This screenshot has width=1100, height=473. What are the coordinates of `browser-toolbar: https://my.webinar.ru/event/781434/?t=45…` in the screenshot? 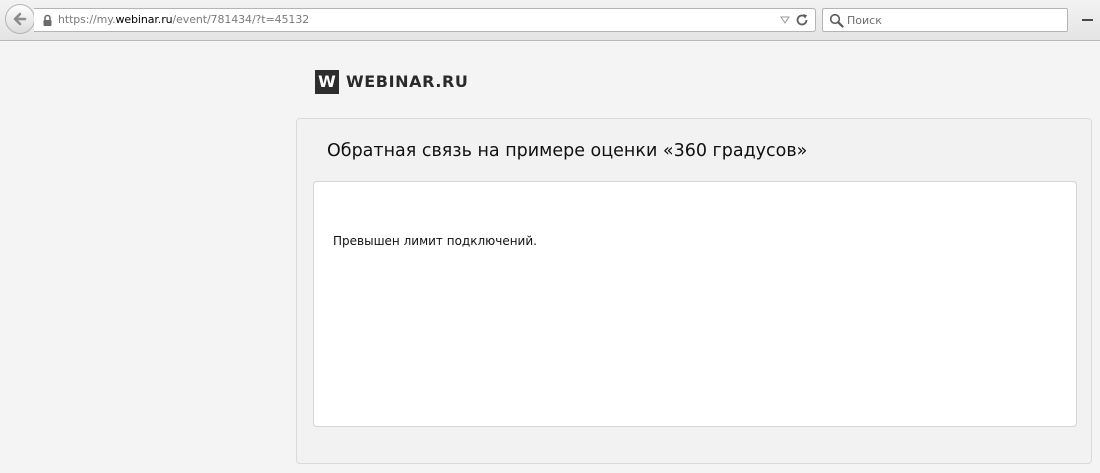 It's located at (550, 20).